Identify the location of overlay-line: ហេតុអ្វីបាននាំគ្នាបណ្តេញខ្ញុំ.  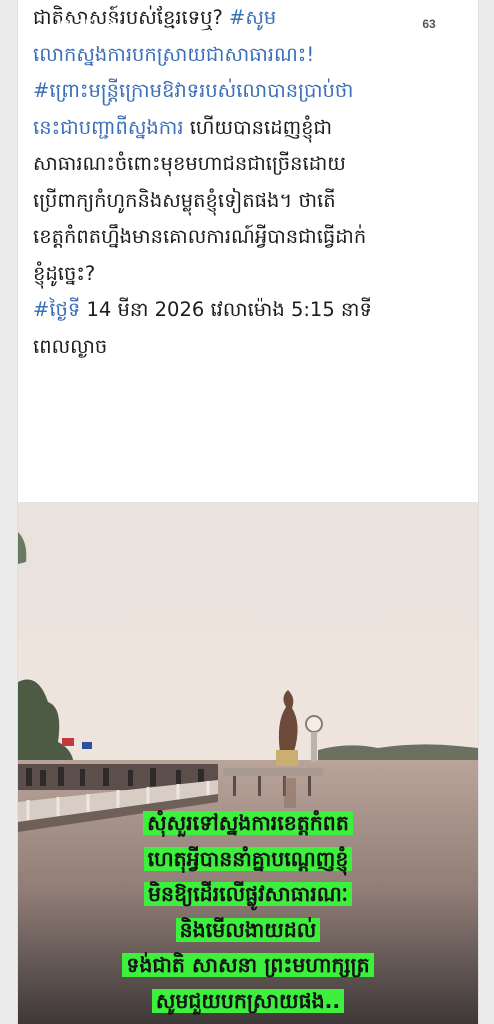
(248, 860).